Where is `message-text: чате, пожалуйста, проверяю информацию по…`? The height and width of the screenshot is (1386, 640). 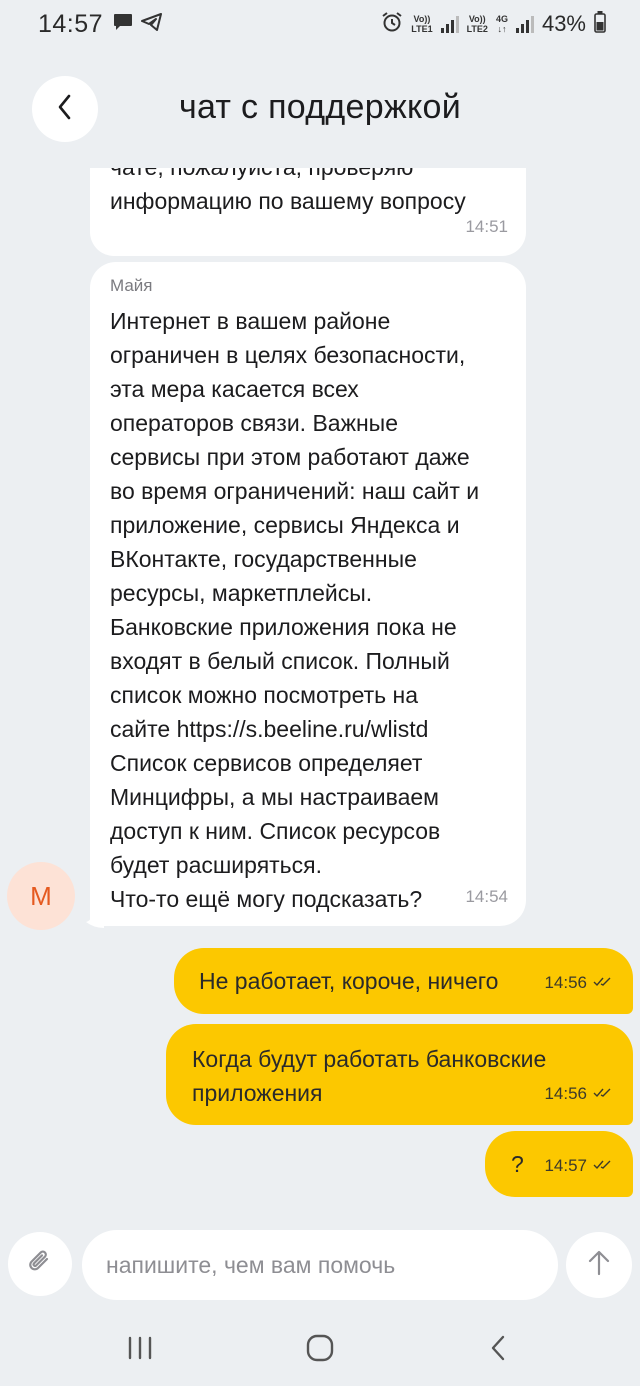
message-text: чате, пожалуйста, проверяю информацию по… is located at coordinates (288, 191).